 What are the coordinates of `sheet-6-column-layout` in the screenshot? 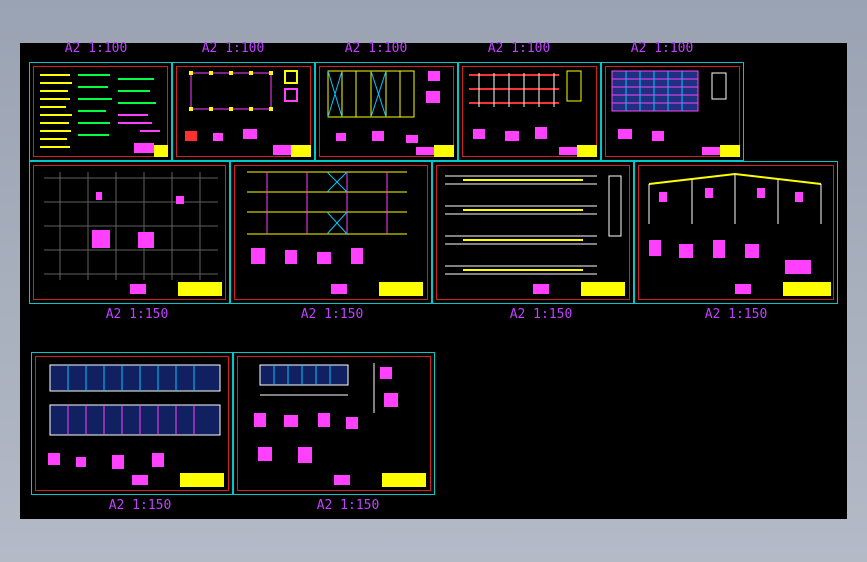 It's located at (129, 232).